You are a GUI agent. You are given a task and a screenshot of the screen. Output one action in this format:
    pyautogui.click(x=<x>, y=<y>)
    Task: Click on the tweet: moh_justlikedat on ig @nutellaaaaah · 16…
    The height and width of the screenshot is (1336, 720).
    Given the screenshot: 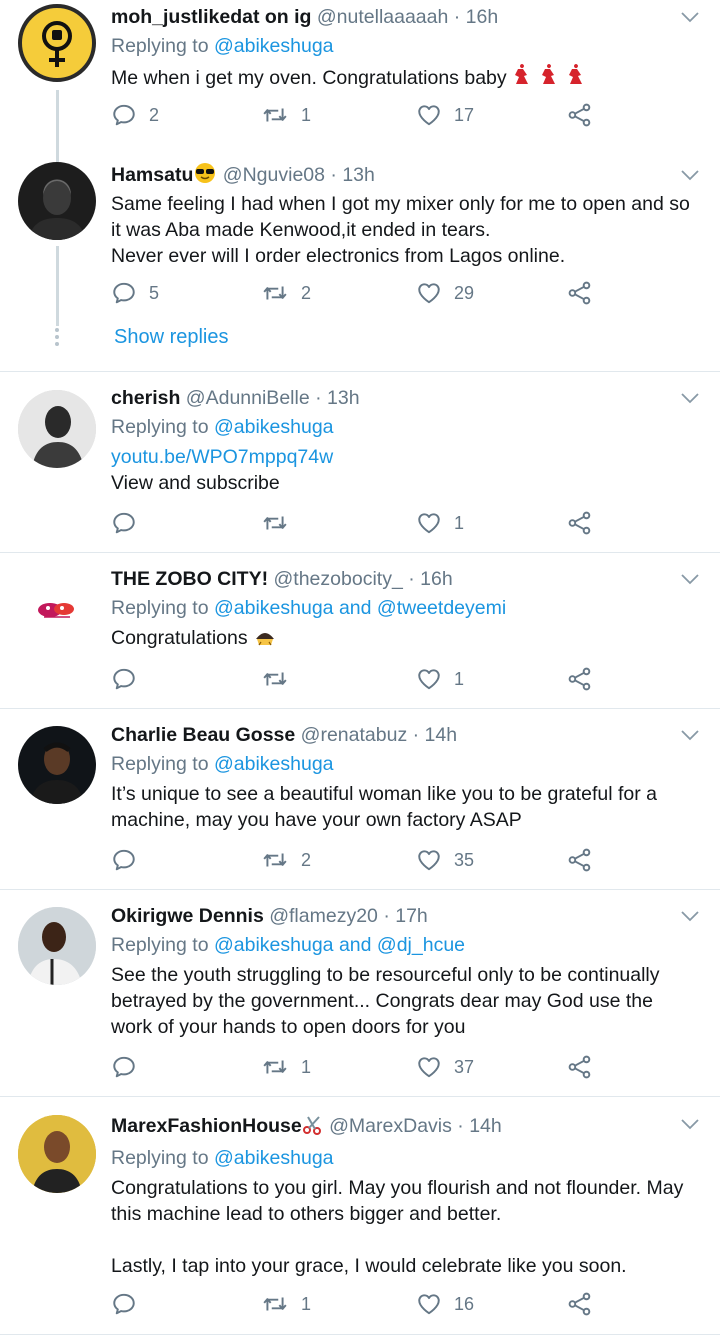 What is the action you would take?
    pyautogui.click(x=360, y=80)
    